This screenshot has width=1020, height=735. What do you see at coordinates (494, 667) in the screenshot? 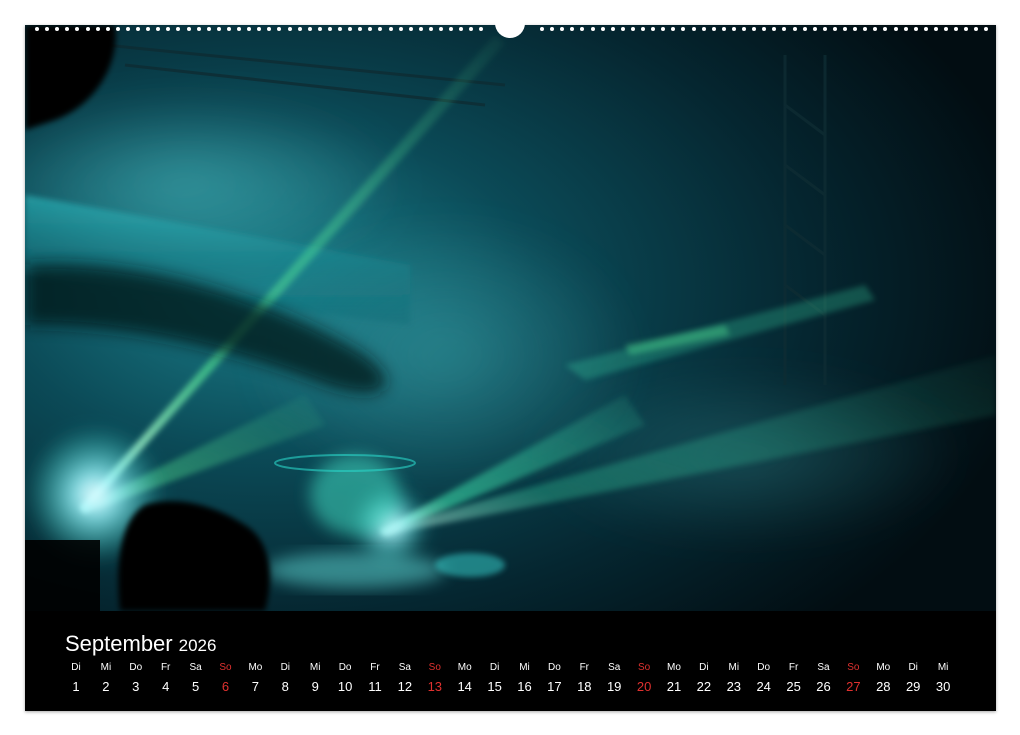
I see `weekday-label: Di` at bounding box center [494, 667].